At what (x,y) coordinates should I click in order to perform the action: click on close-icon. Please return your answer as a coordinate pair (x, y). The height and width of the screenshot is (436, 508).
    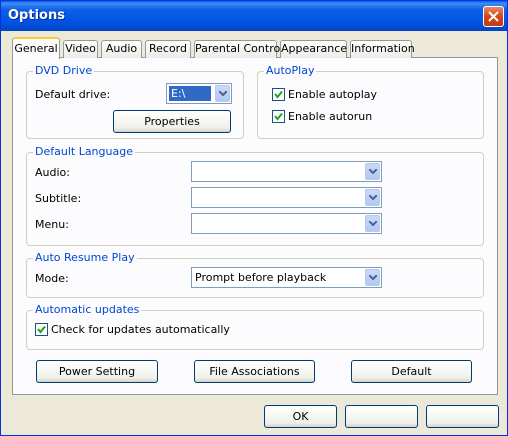
    Looking at the image, I should click on (493, 16).